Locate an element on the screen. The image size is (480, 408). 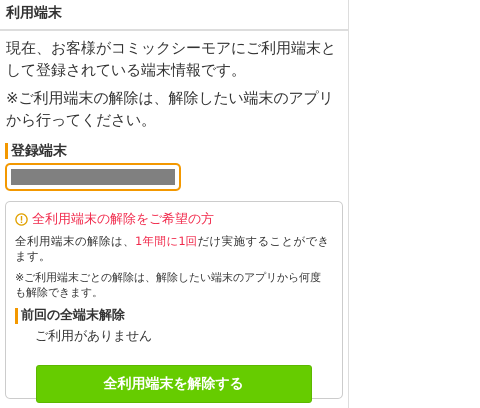
section-heading: 前回の全端末解除 is located at coordinates (173, 316).